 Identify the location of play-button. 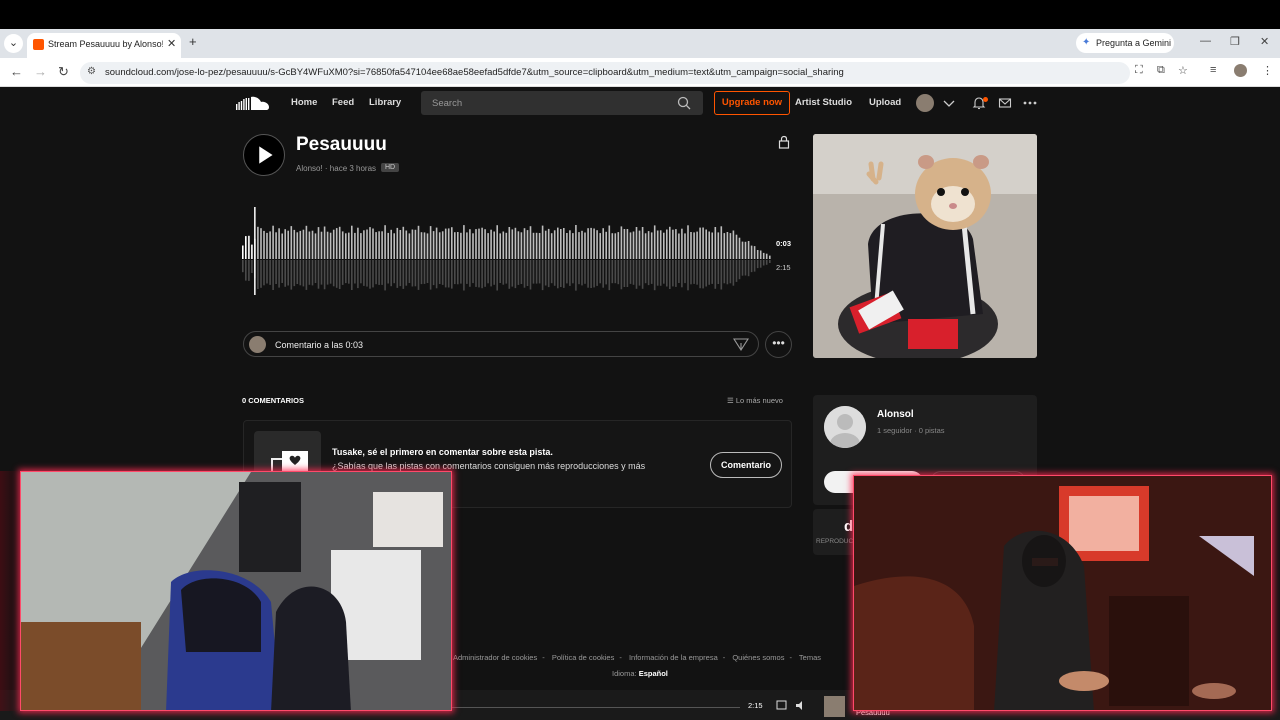
(264, 155).